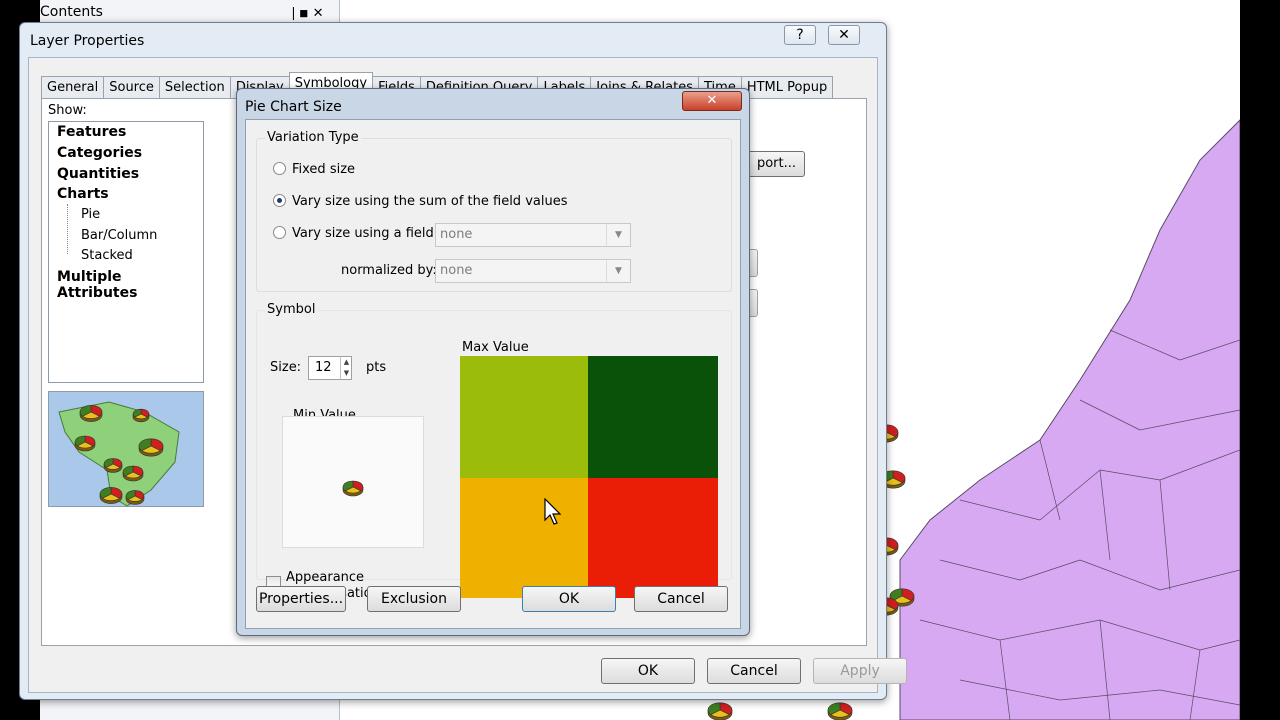  I want to click on toc-close-icon: ✕, so click(318, 13).